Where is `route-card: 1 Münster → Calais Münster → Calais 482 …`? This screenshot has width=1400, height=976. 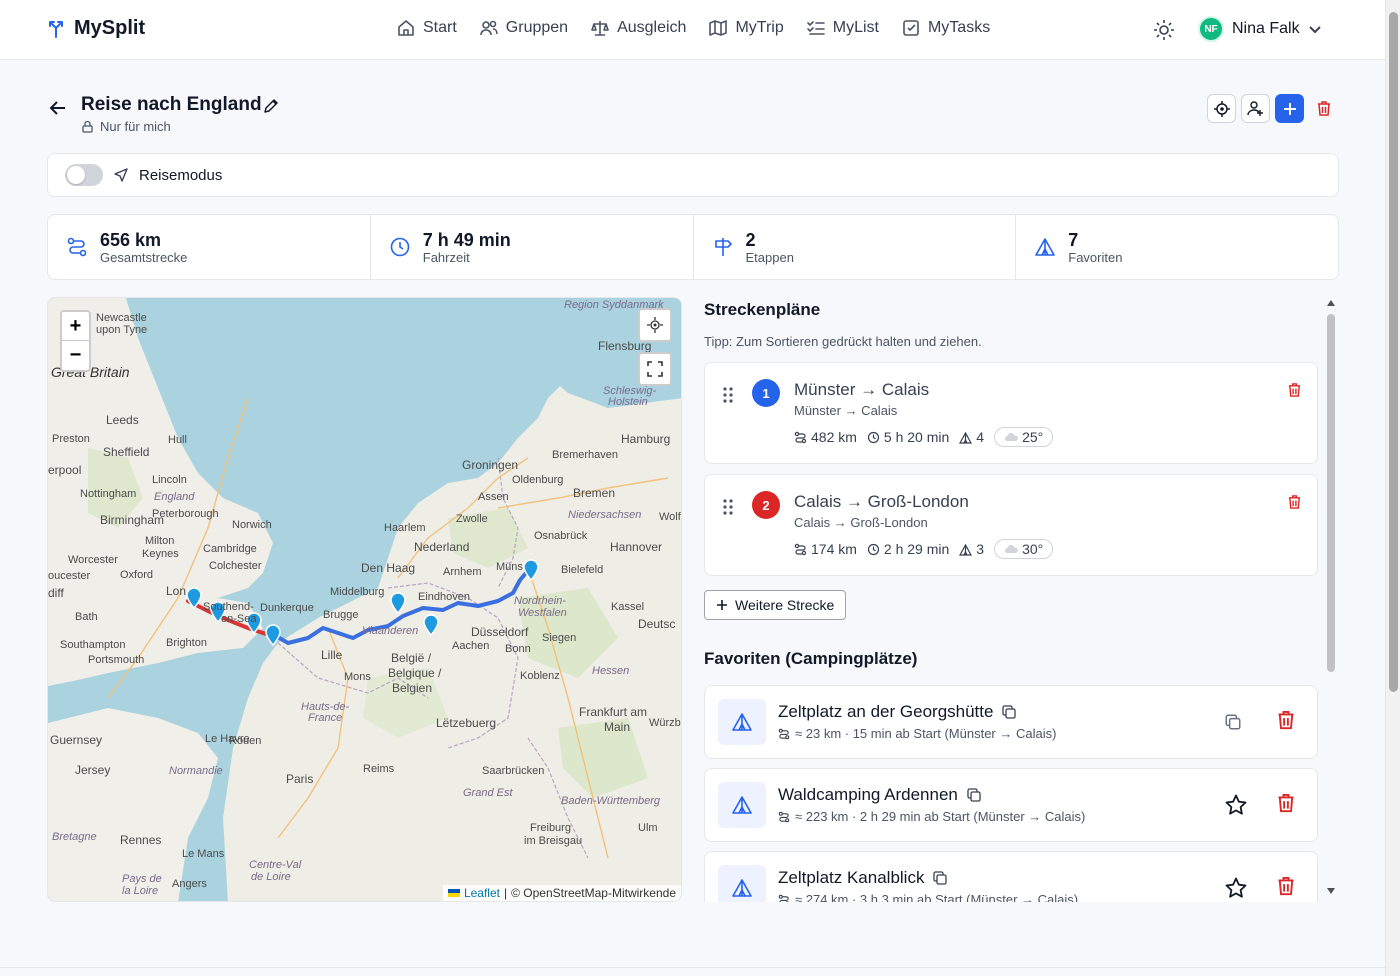
route-card: 1 Münster → Calais Münster → Calais 482 … is located at coordinates (1011, 413).